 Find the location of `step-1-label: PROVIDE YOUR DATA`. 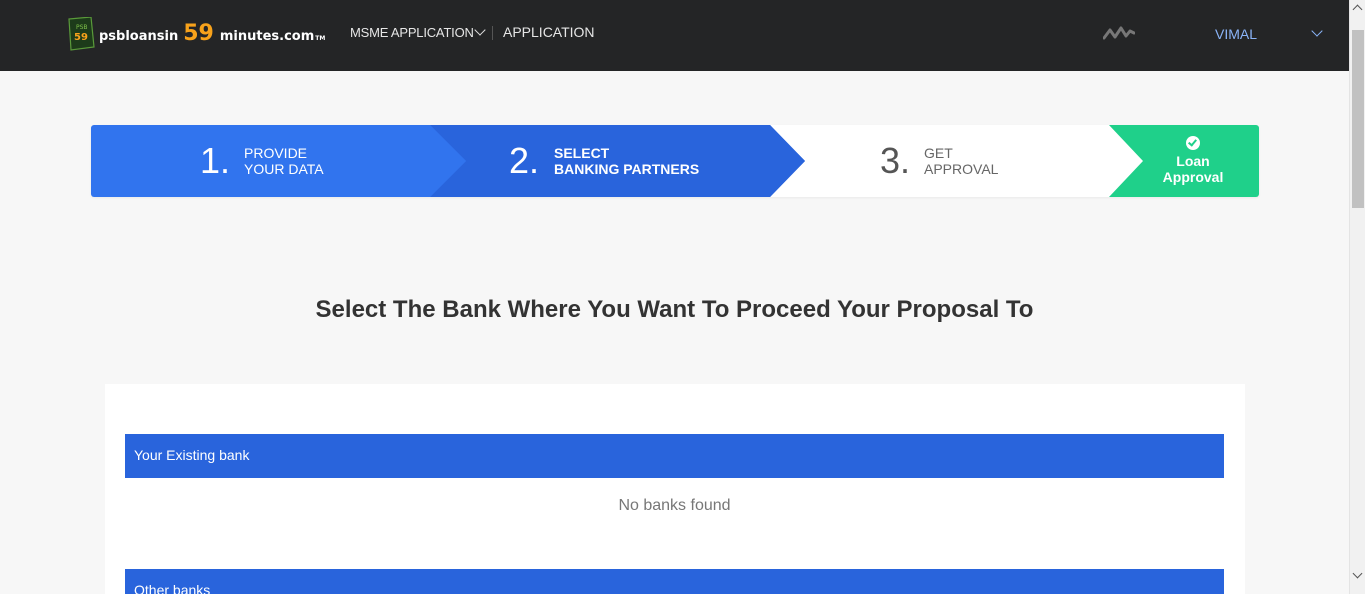

step-1-label: PROVIDE YOUR DATA is located at coordinates (284, 161).